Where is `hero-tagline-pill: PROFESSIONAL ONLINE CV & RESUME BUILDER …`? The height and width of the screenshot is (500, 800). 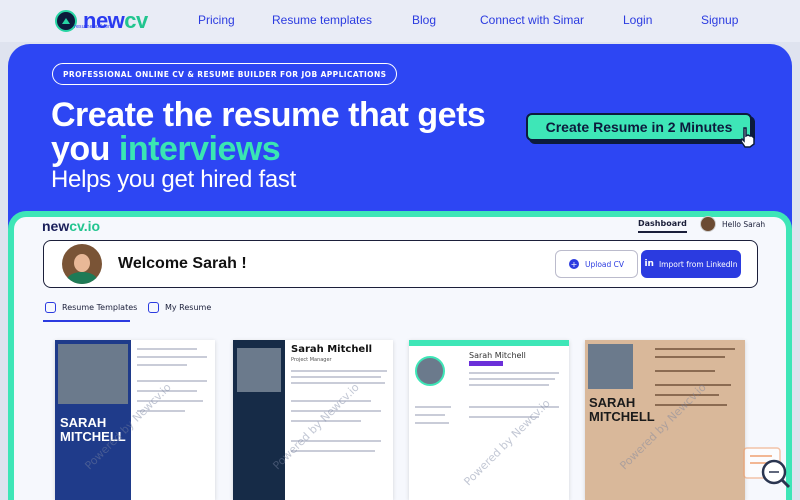
hero-tagline-pill: PROFESSIONAL ONLINE CV & RESUME BUILDER … is located at coordinates (225, 74).